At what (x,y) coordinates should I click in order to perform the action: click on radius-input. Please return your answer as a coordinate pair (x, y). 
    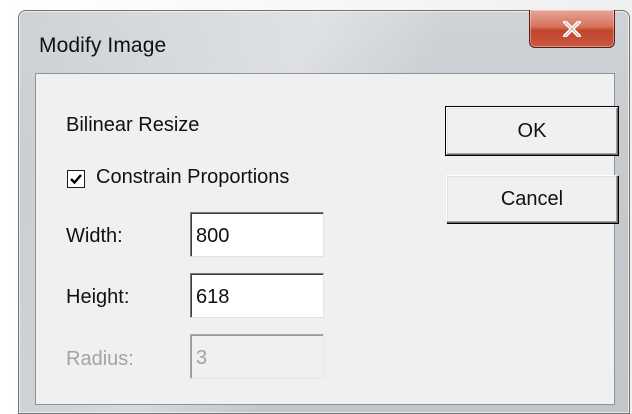
    Looking at the image, I should click on (257, 356).